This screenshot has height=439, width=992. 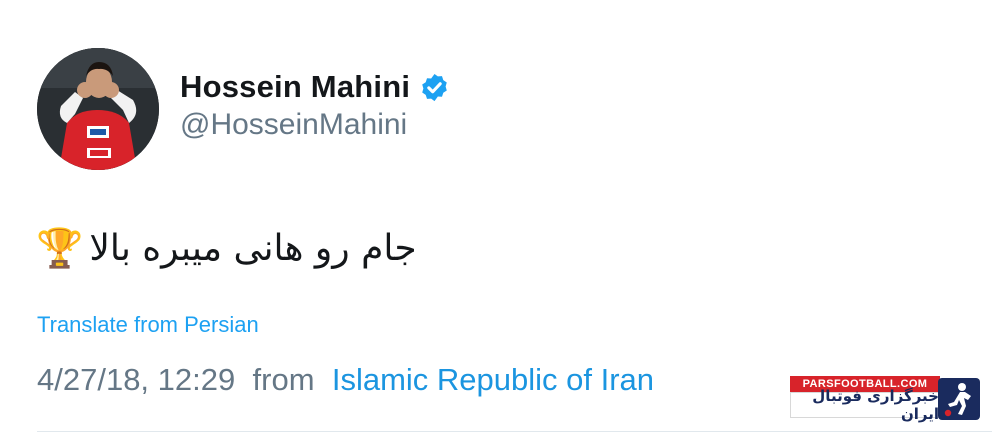 What do you see at coordinates (865, 405) in the screenshot?
I see `watermark-tagline: خبرگزاری فوتبال ایران` at bounding box center [865, 405].